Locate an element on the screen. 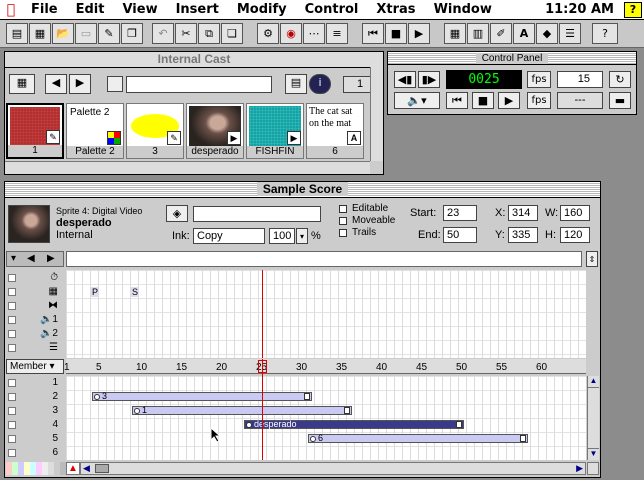 This screenshot has width=644, height=480. new-movie-icon: ▤ is located at coordinates (17, 33).